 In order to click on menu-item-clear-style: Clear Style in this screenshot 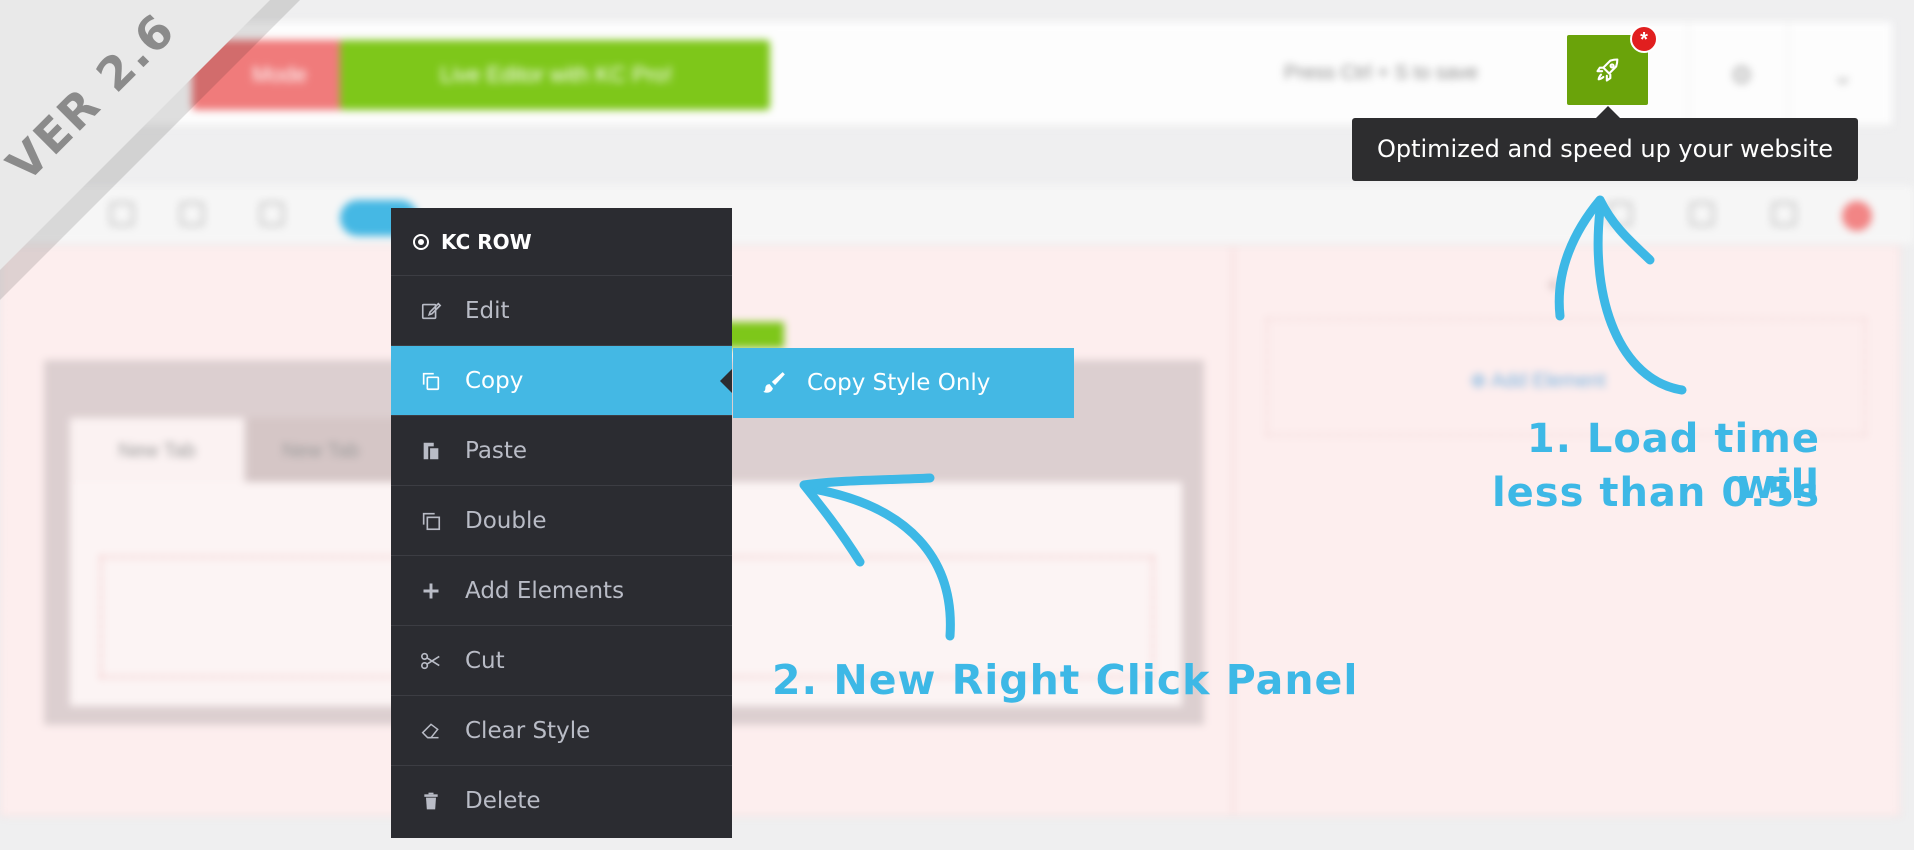, I will do `click(561, 731)`.